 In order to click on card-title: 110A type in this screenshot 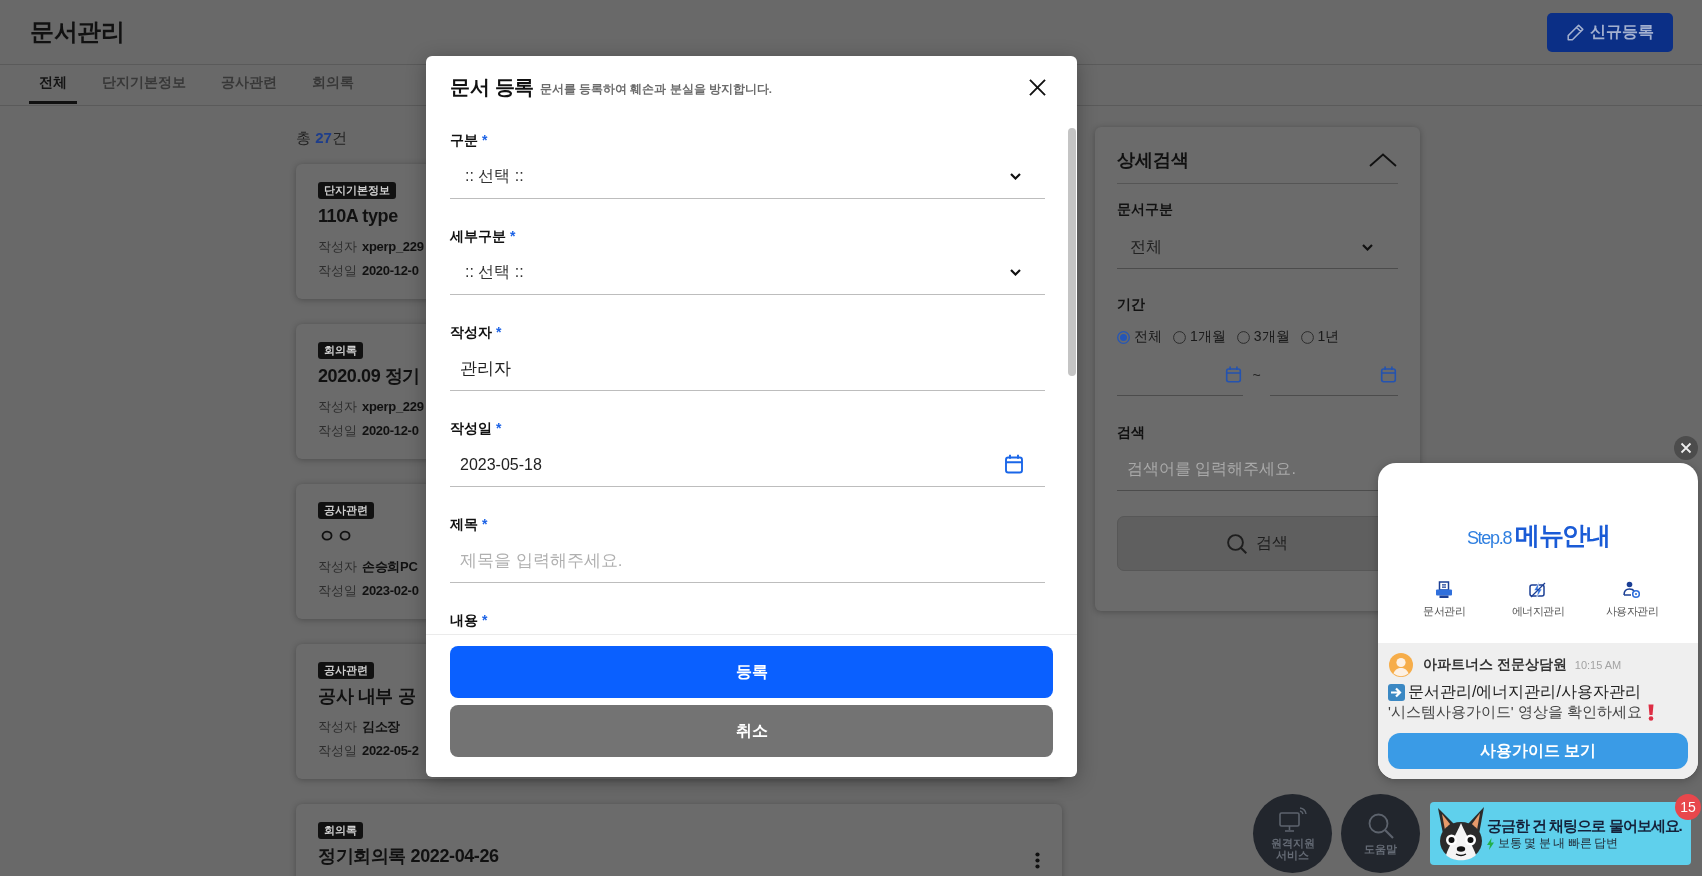, I will do `click(358, 216)`.